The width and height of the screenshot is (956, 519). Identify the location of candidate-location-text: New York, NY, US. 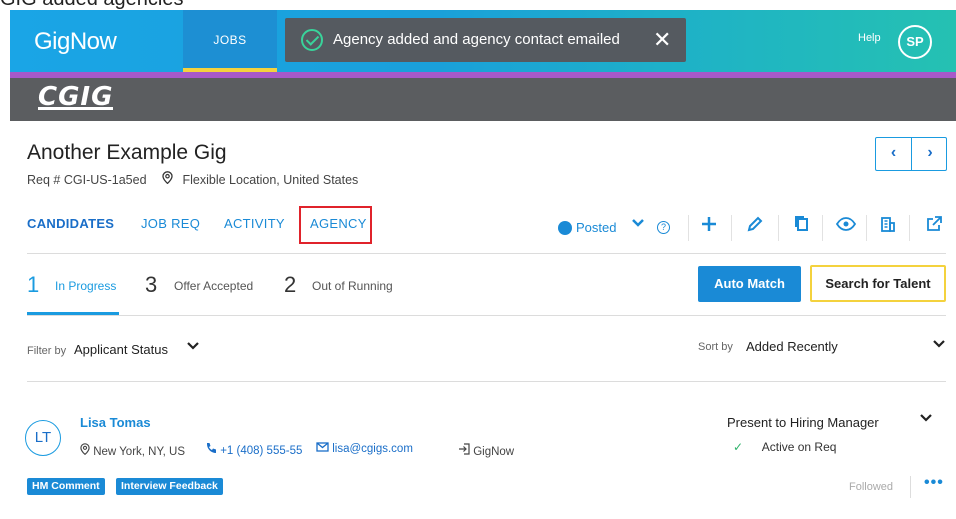
(139, 452).